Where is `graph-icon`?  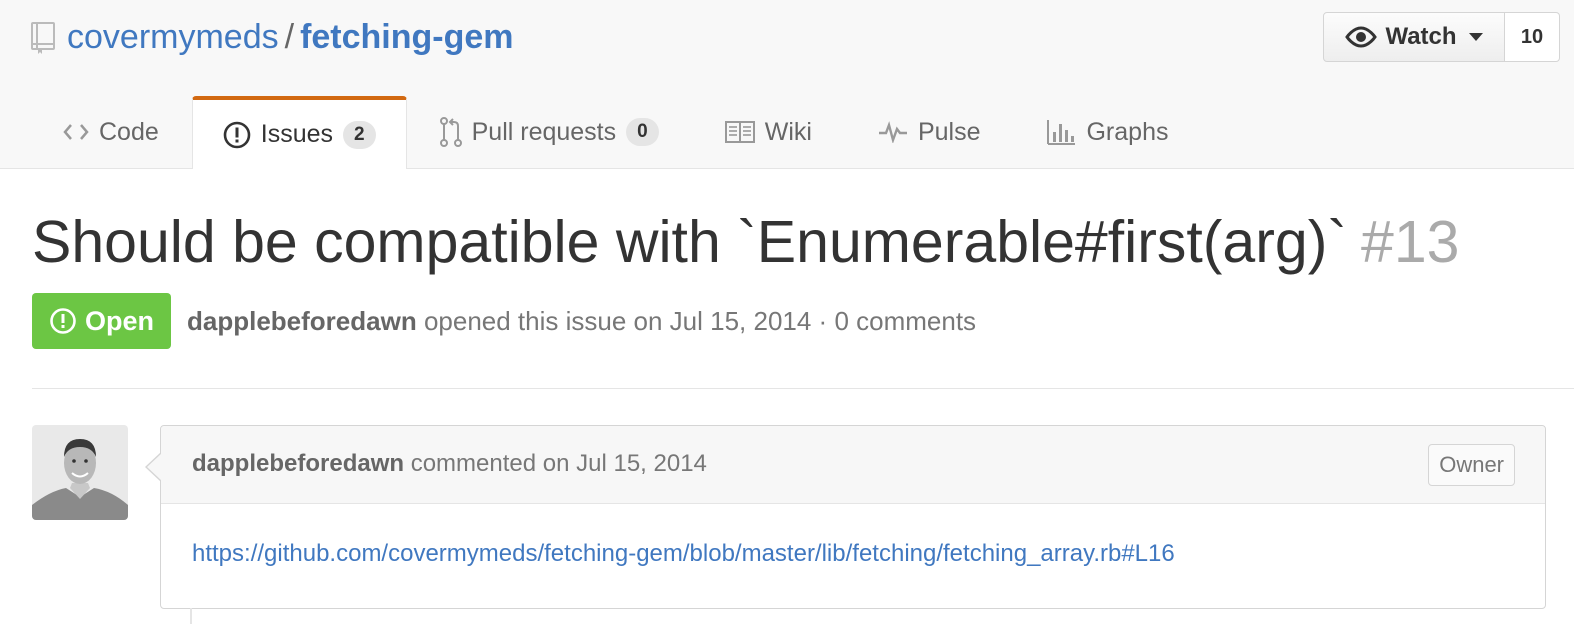 graph-icon is located at coordinates (1061, 132).